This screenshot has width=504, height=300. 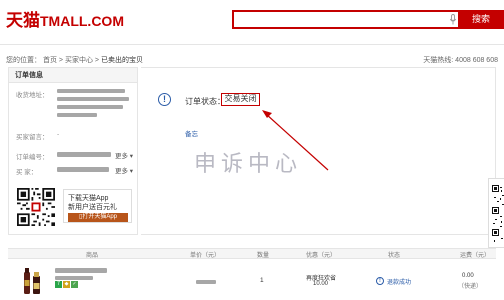 What do you see at coordinates (205, 256) in the screenshot?
I see `column-header-price: 单价（元）` at bounding box center [205, 256].